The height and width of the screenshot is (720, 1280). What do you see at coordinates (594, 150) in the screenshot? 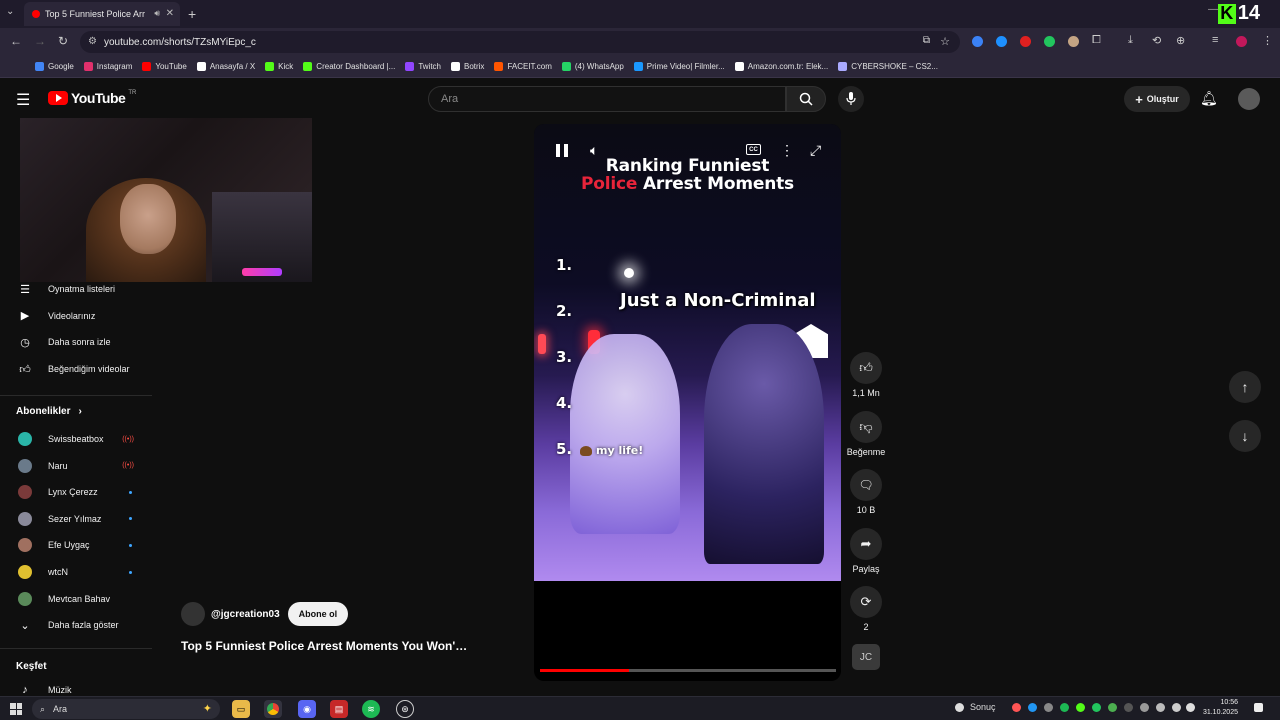
I see `volume-icon: 🔈︎` at bounding box center [594, 150].